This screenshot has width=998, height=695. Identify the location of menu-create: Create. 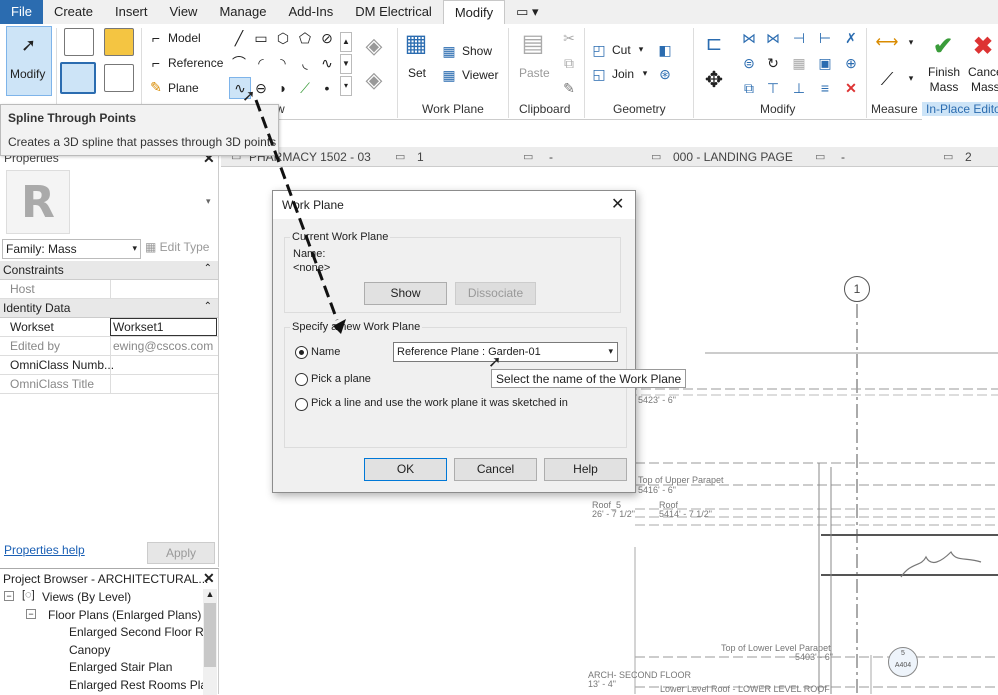
(73, 12).